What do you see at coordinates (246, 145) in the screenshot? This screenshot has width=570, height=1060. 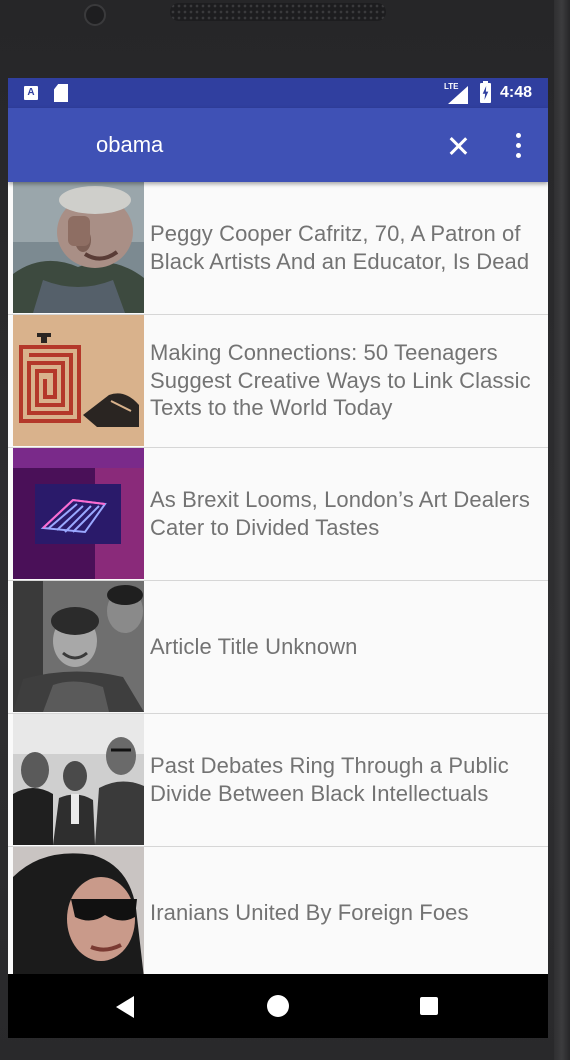 I see `search-input` at bounding box center [246, 145].